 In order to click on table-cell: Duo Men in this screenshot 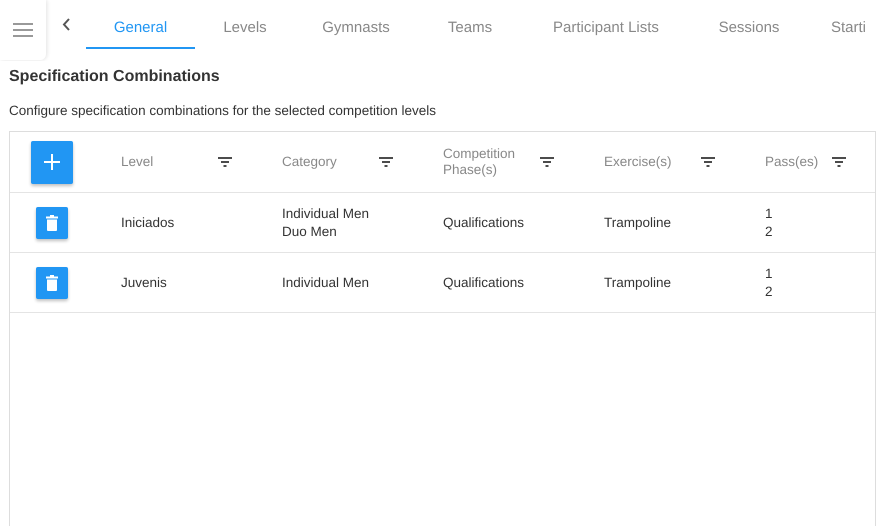, I will do `click(309, 231)`.